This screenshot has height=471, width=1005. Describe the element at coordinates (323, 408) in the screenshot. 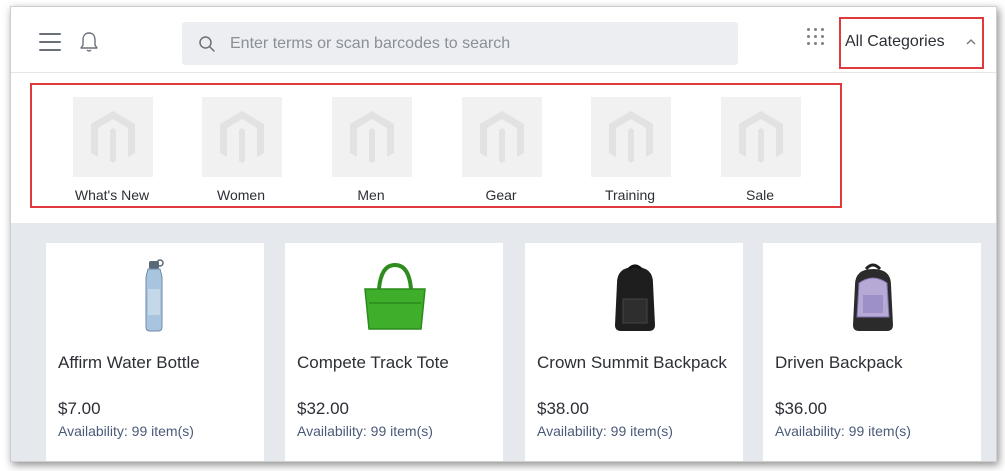

I see `product-price: $32.00` at that location.